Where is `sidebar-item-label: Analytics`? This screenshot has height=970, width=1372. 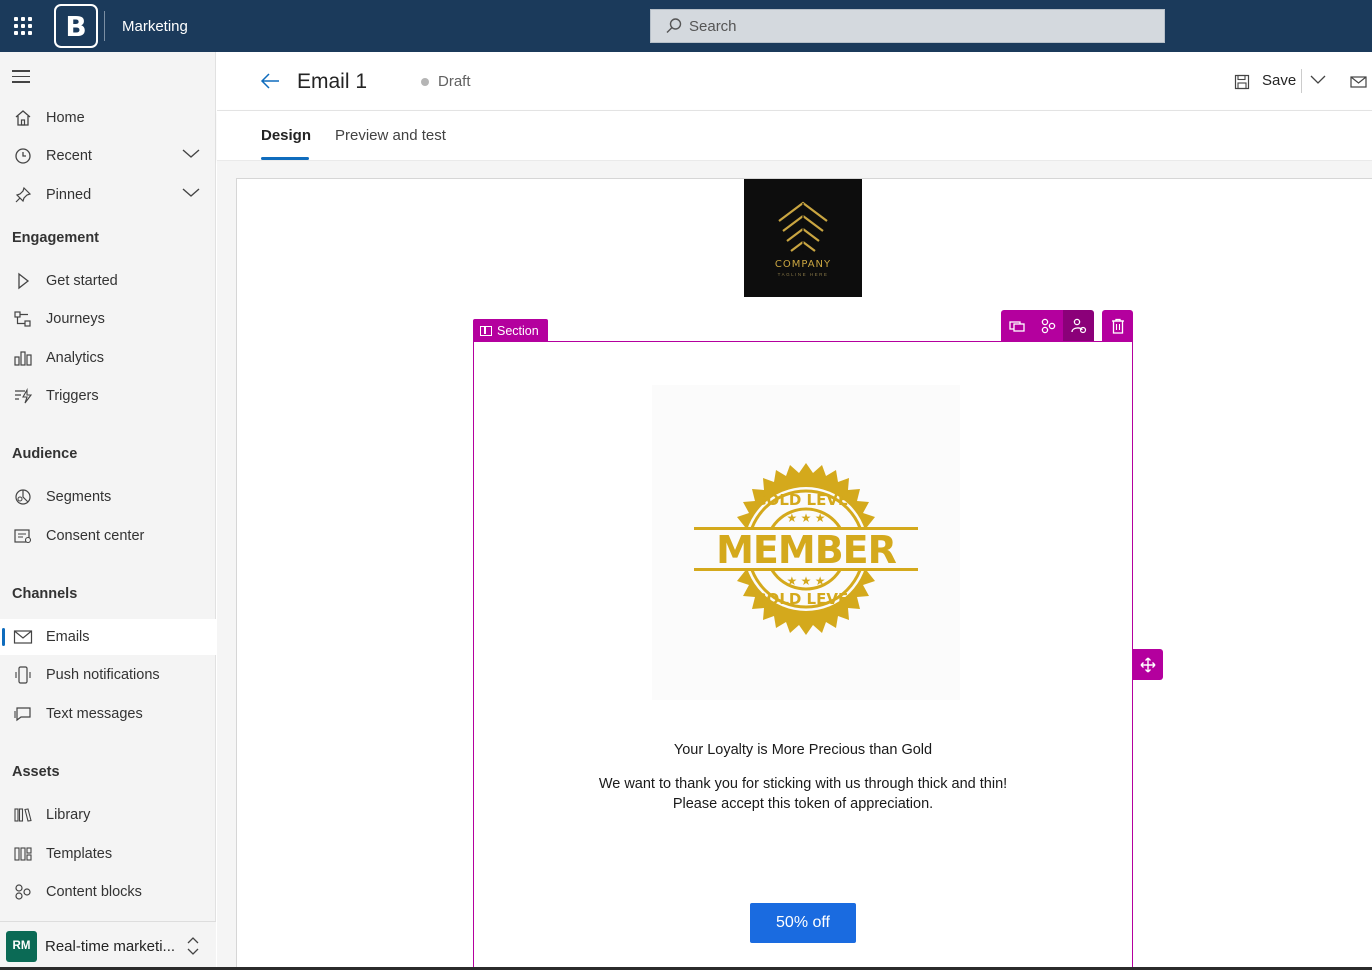
sidebar-item-label: Analytics is located at coordinates (75, 358).